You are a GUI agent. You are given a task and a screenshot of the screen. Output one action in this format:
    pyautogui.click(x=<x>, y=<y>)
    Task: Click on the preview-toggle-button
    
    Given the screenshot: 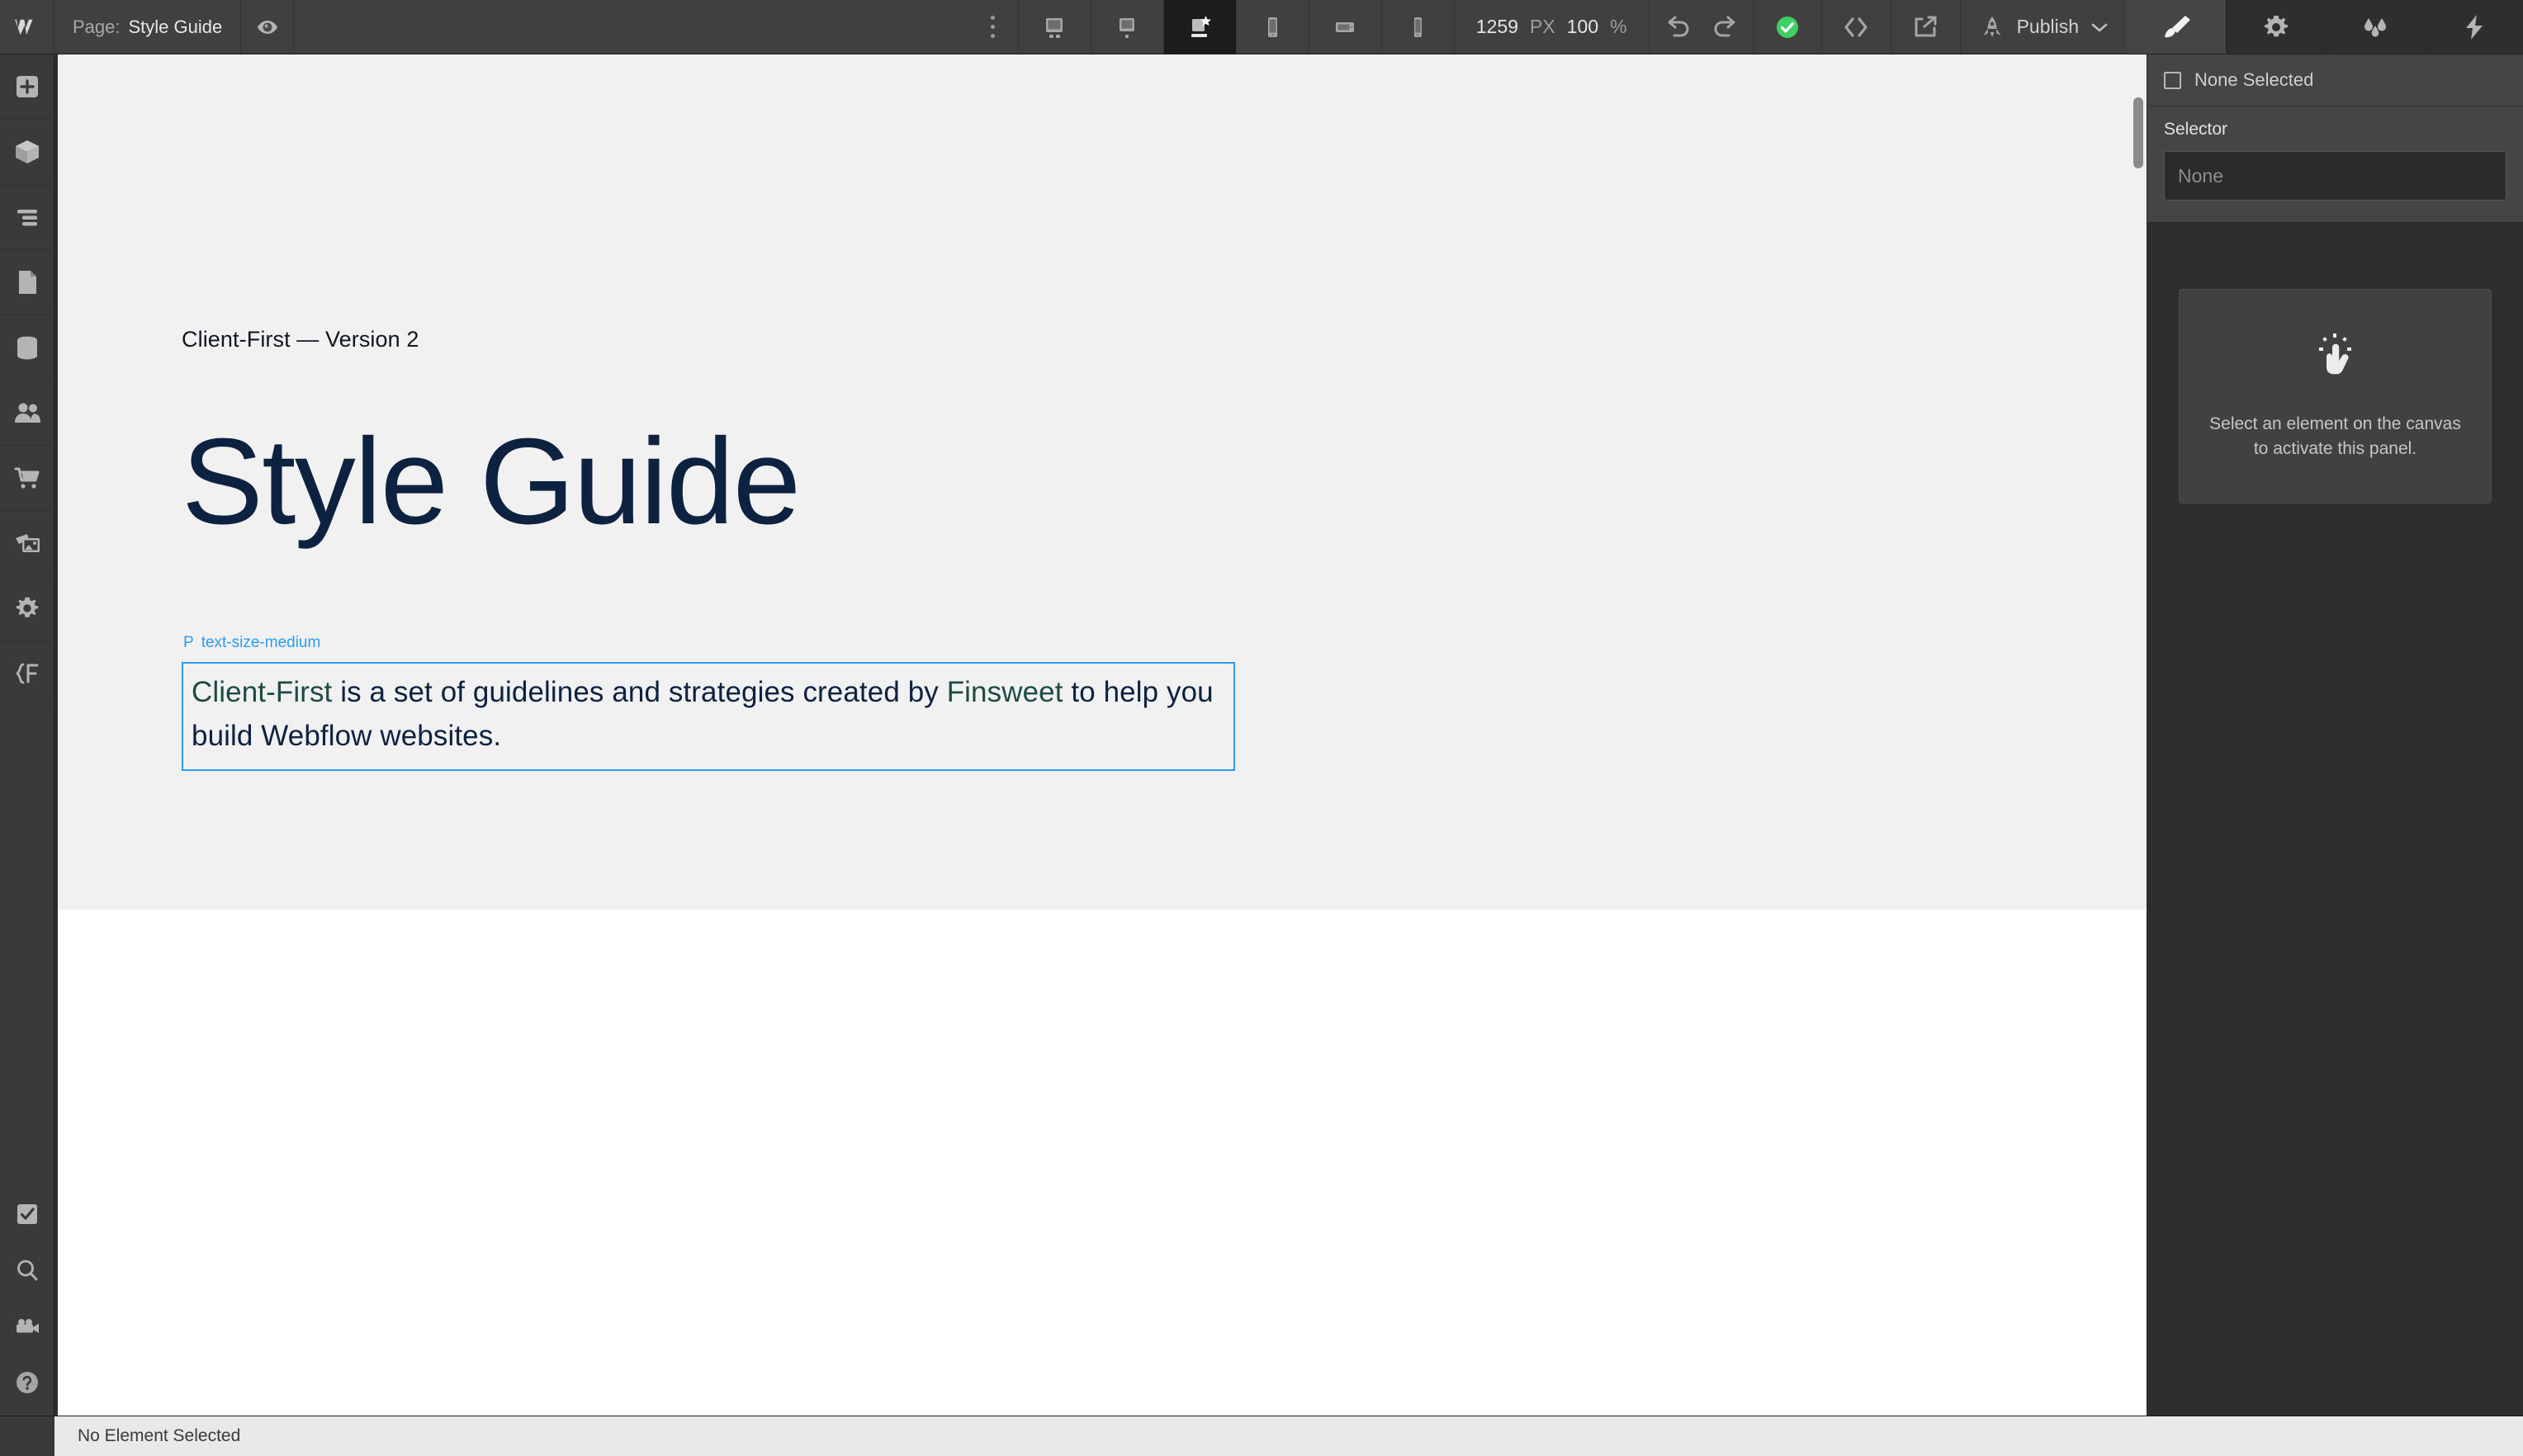 What is the action you would take?
    pyautogui.click(x=268, y=27)
    